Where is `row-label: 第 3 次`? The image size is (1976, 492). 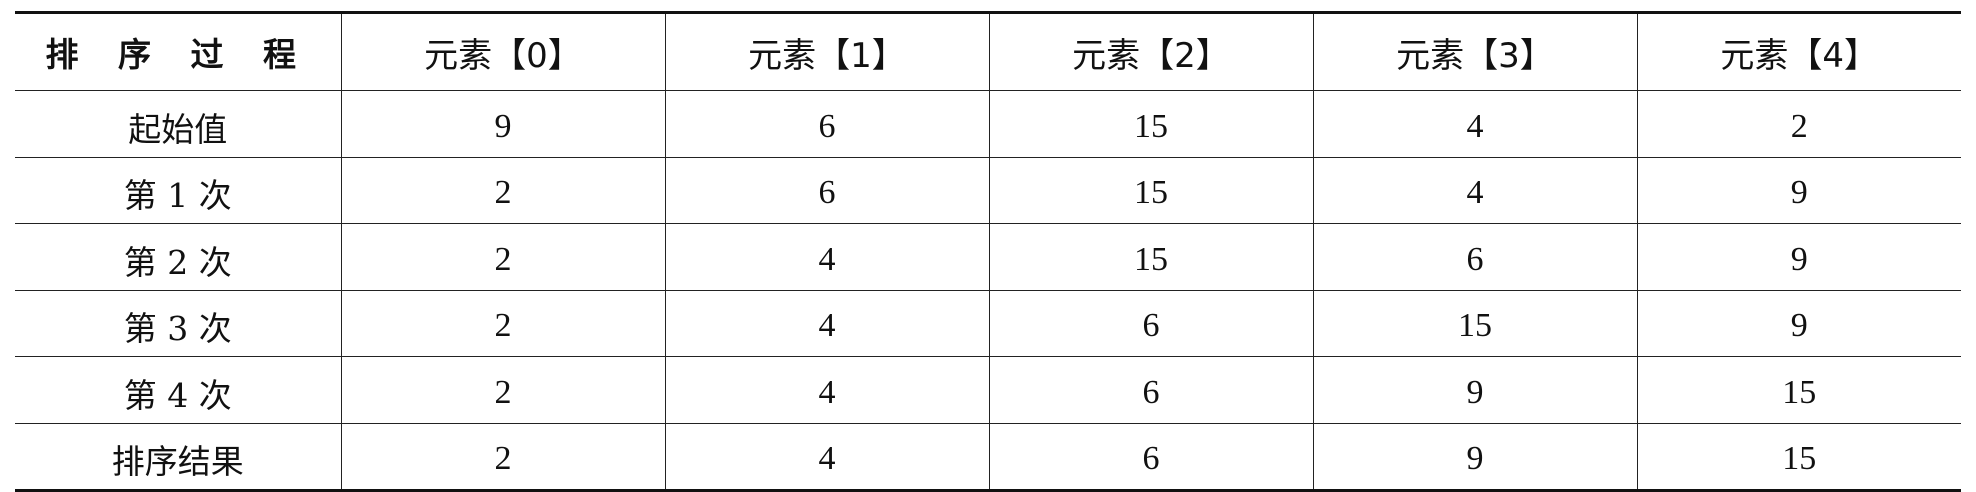 row-label: 第 3 次 is located at coordinates (178, 323).